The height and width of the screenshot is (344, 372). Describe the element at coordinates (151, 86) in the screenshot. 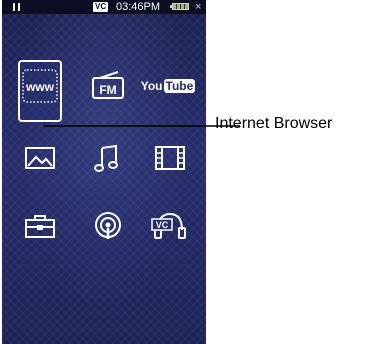

I see `youtube-you-text: You` at that location.